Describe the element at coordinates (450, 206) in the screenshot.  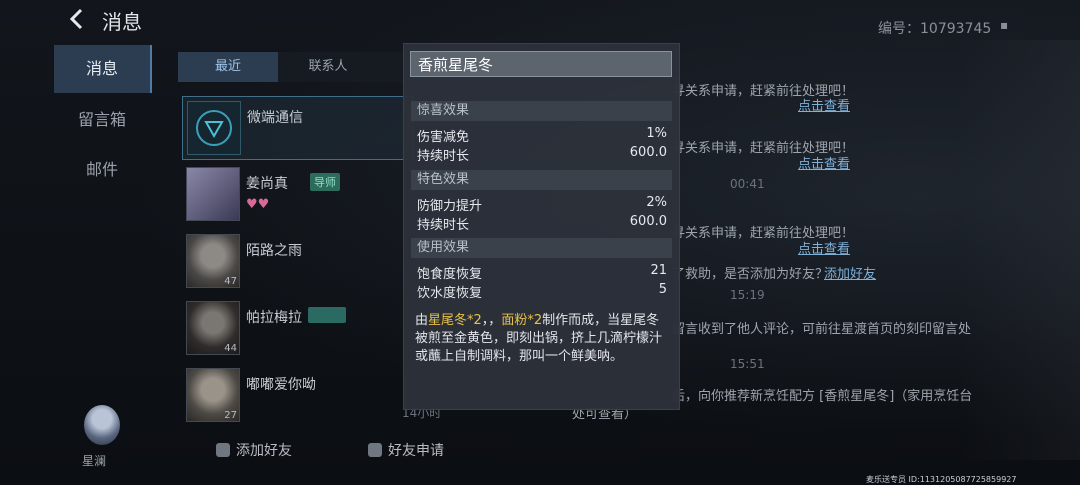
I see `effect-label: 防御力提升` at that location.